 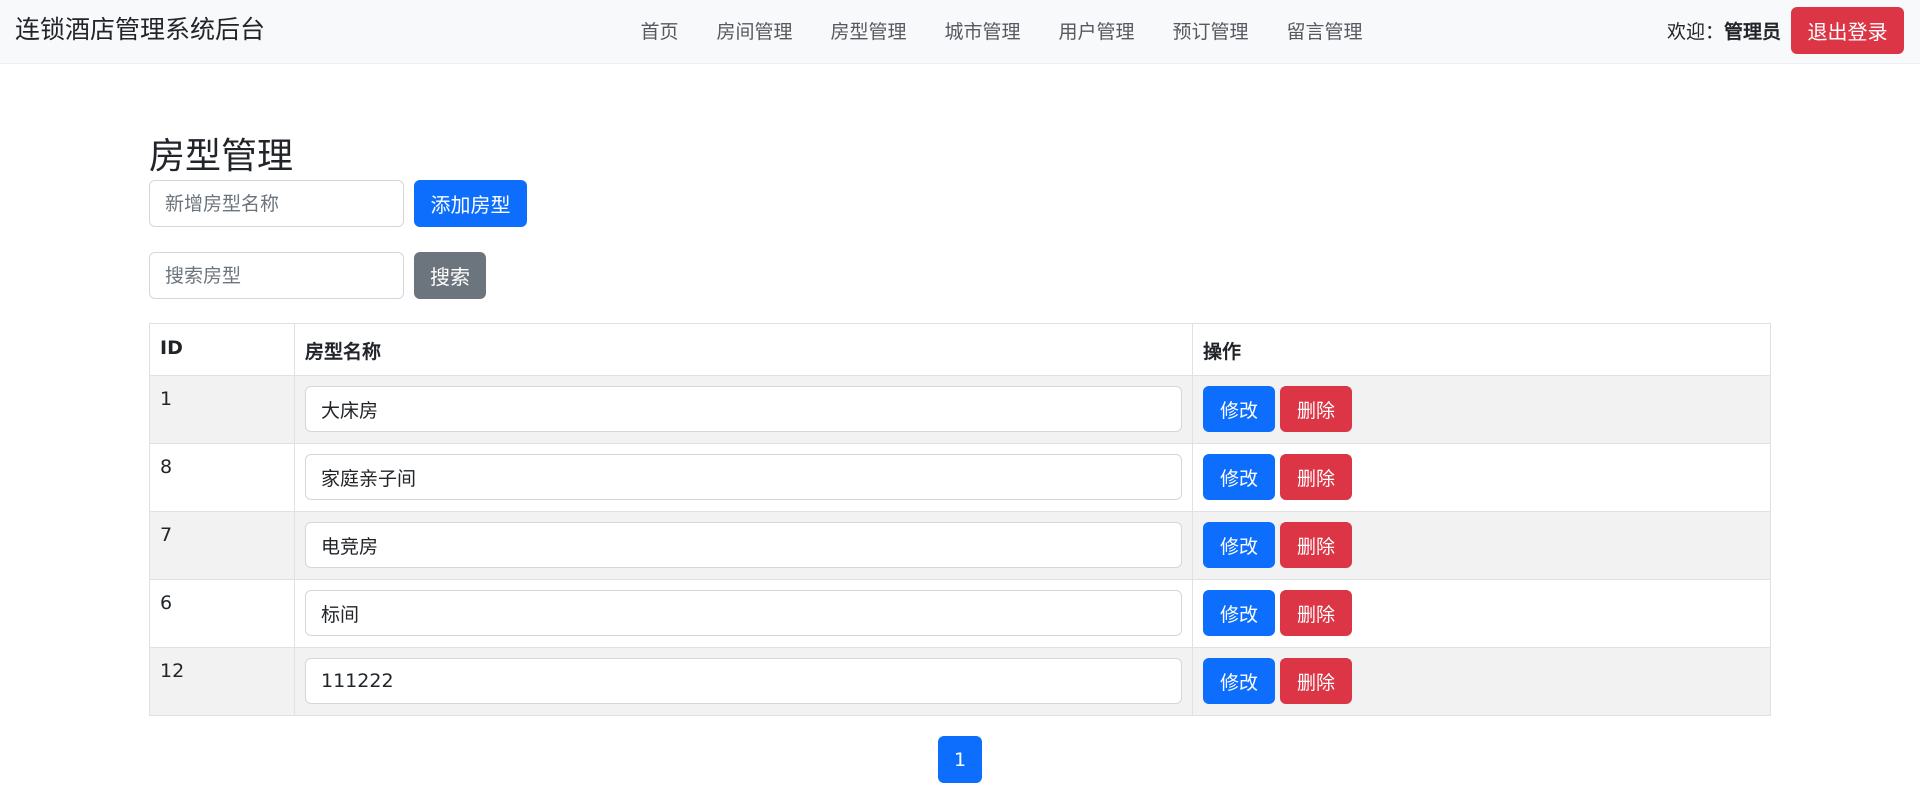 What do you see at coordinates (868, 32) in the screenshot?
I see `nav-item-room-types: 房型管理` at bounding box center [868, 32].